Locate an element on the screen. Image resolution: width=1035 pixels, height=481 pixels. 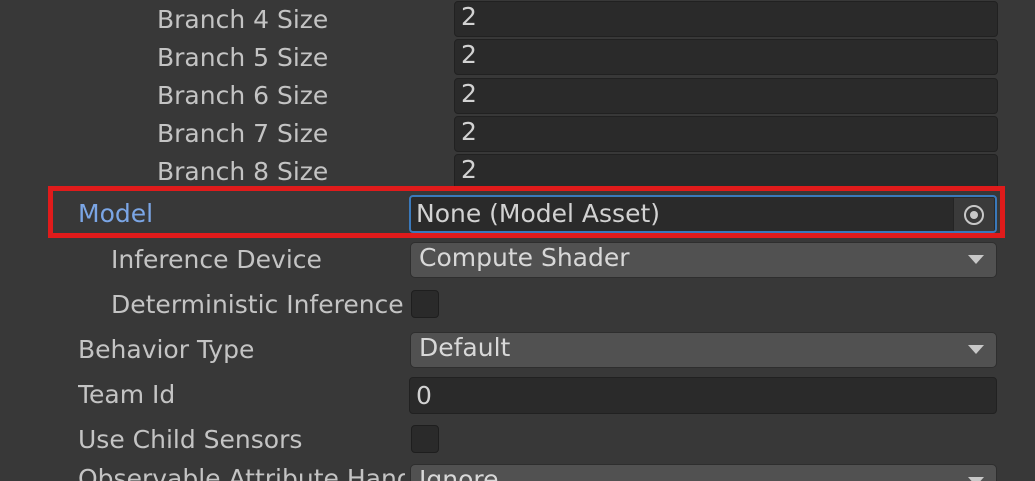
model-value: None (Model Asset) is located at coordinates (538, 213).